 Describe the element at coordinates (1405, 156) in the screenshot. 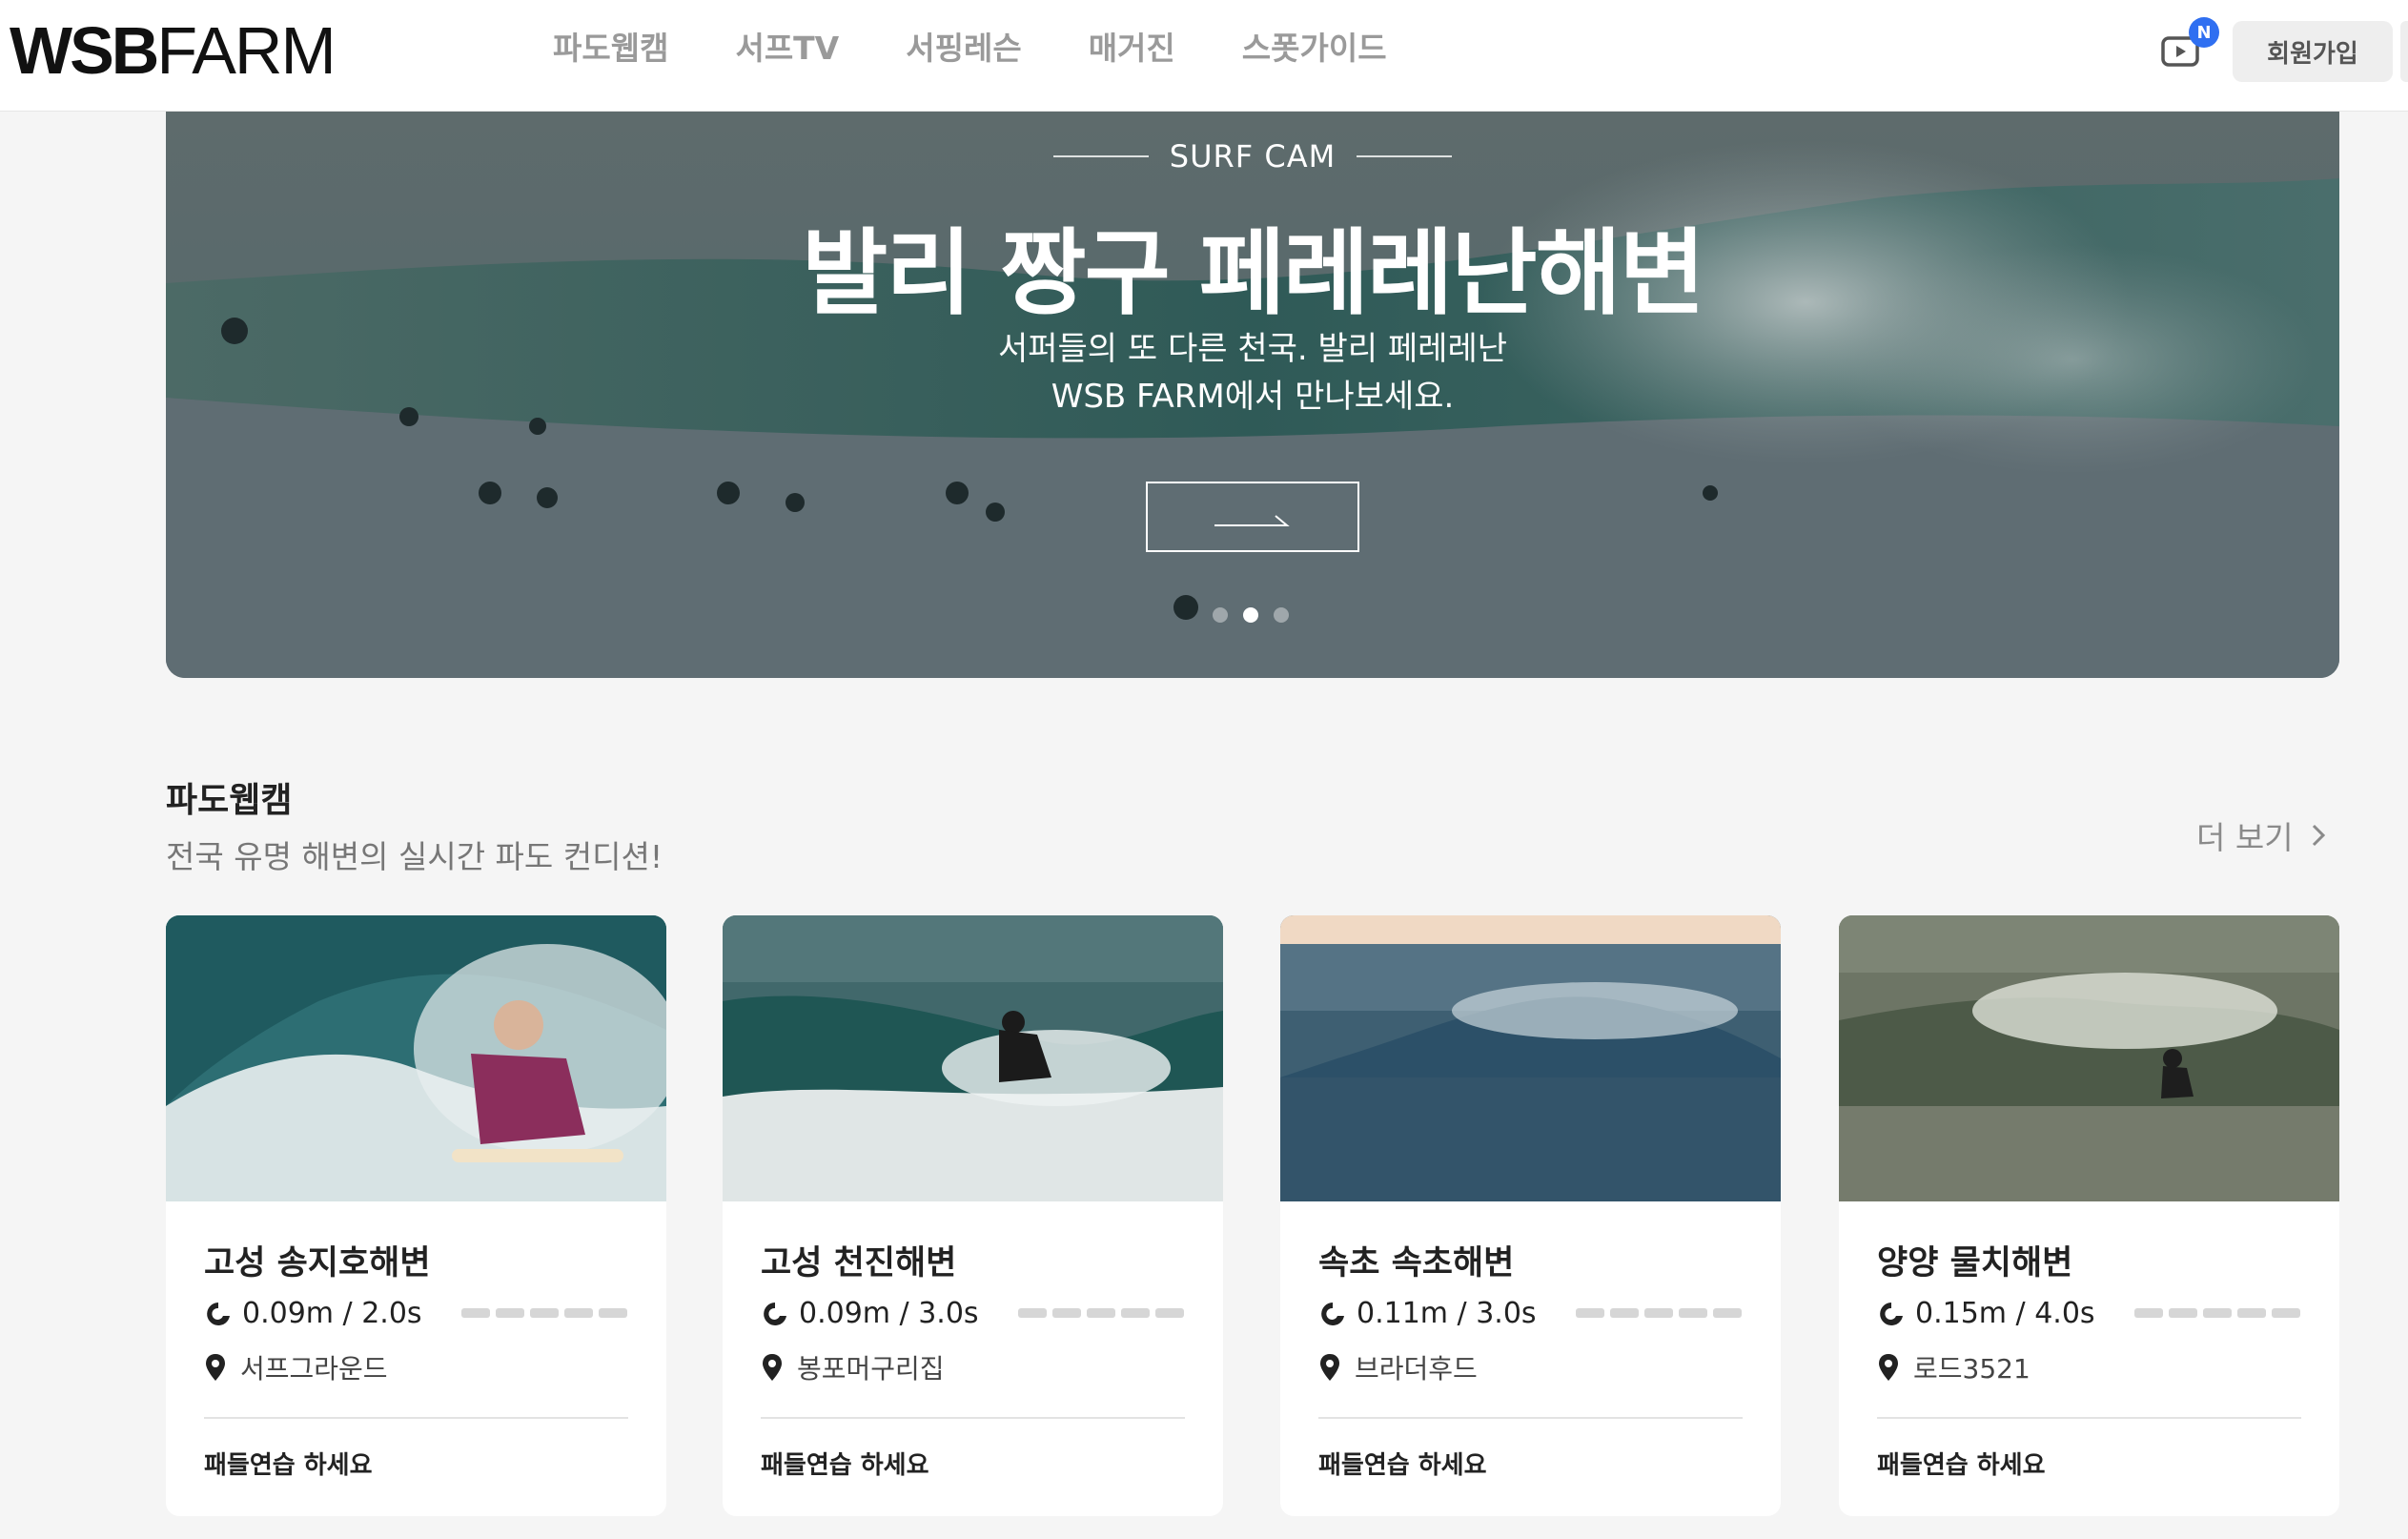

I see `eyebrow-line-right` at that location.